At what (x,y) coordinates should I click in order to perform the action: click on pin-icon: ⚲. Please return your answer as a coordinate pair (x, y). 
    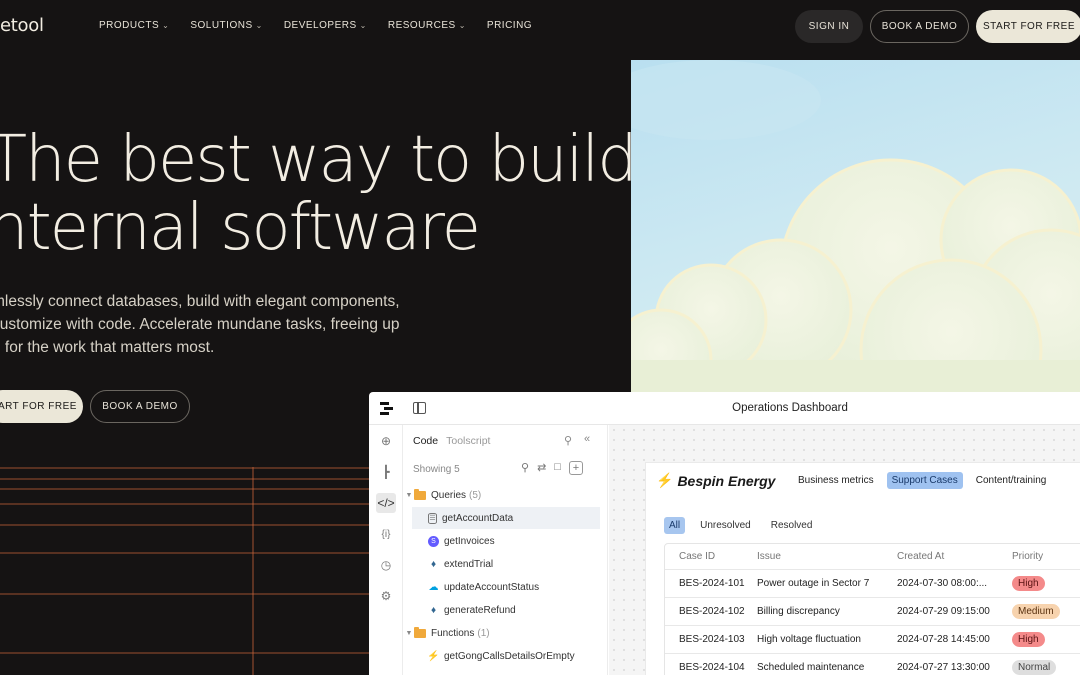
    Looking at the image, I should click on (568, 440).